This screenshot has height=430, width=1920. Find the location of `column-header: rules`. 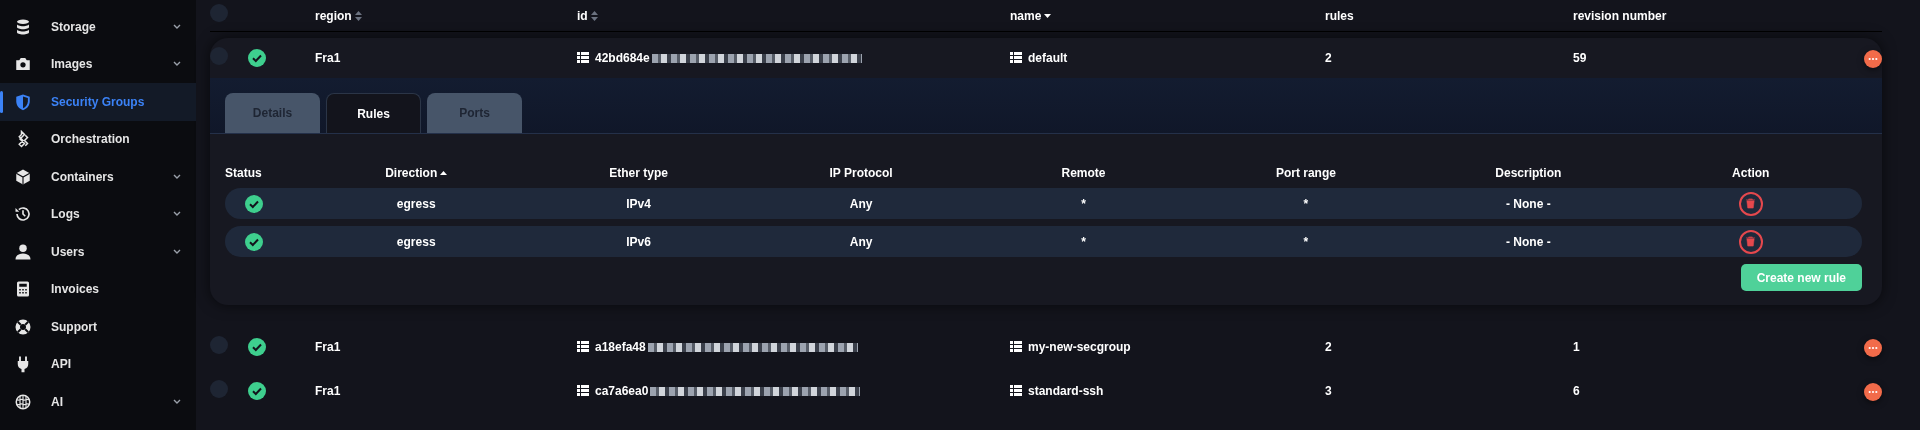

column-header: rules is located at coordinates (1339, 15).